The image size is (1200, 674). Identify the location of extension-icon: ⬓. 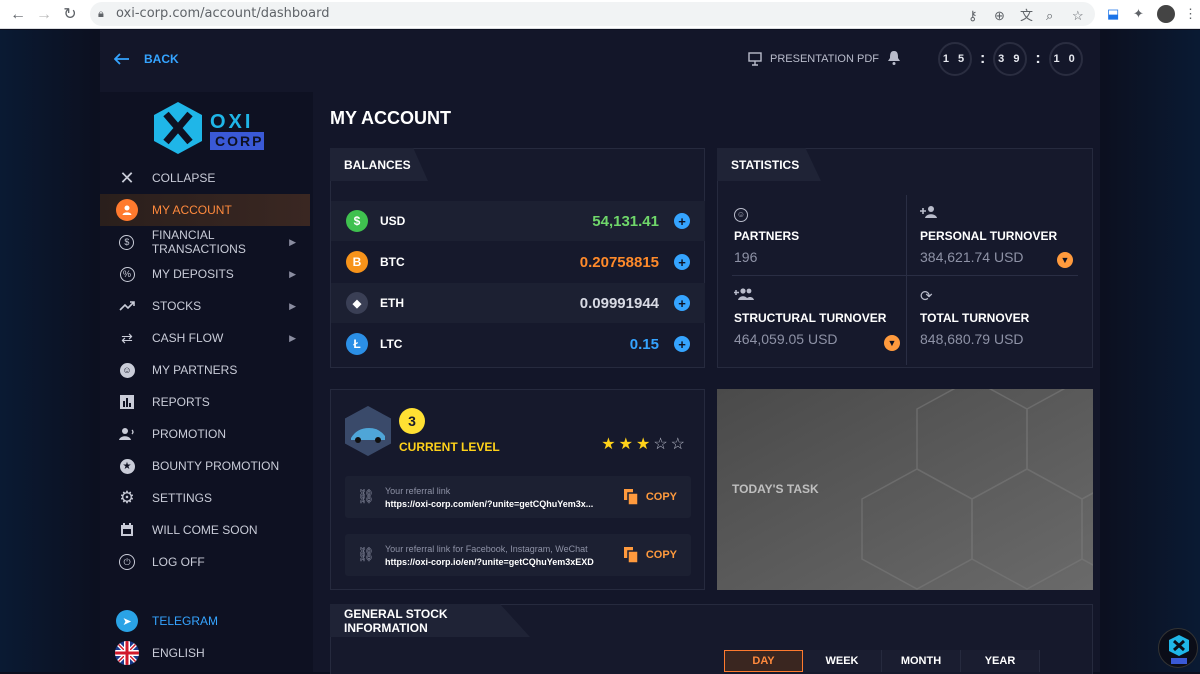
(1113, 14).